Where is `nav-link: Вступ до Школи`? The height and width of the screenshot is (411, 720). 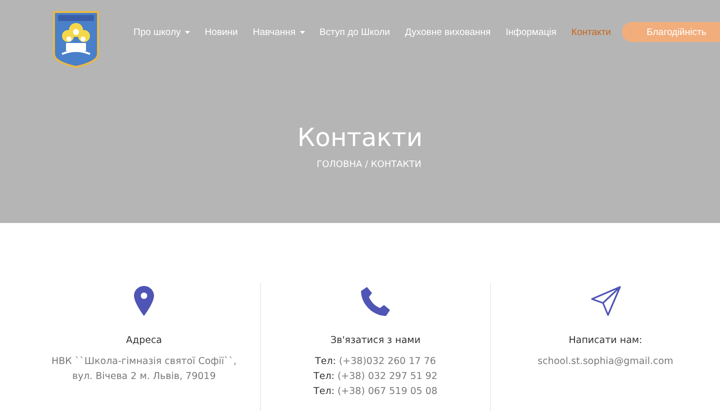
nav-link: Вступ до Школи is located at coordinates (355, 32).